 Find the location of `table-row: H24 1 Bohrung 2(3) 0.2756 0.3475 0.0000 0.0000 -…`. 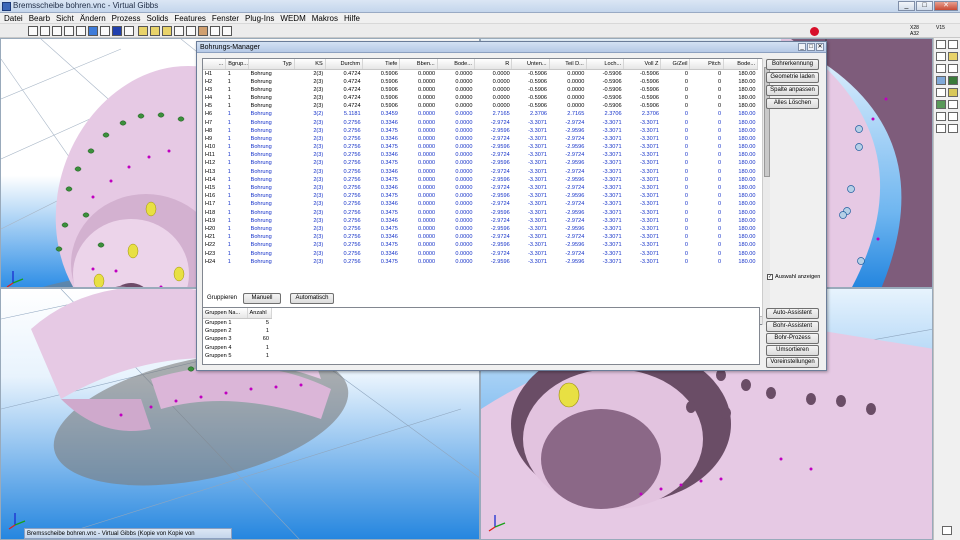

table-row: H24 1 Bohrung 2(3) 0.2756 0.3475 0.0000 0.0000 -… is located at coordinates (480, 262).